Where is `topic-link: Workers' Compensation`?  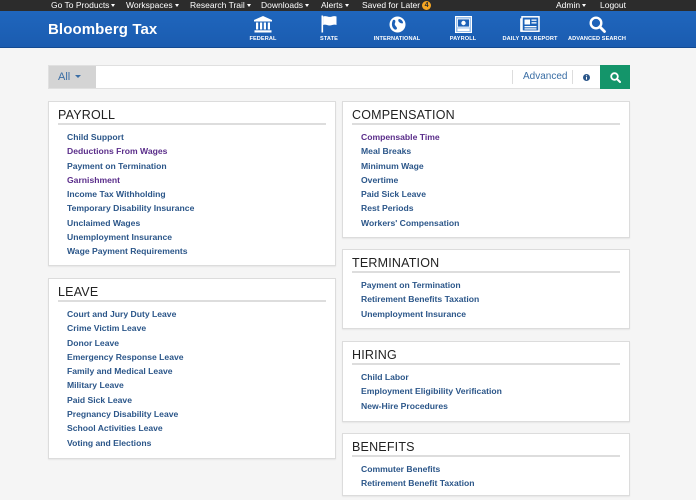 topic-link: Workers' Compensation is located at coordinates (495, 223).